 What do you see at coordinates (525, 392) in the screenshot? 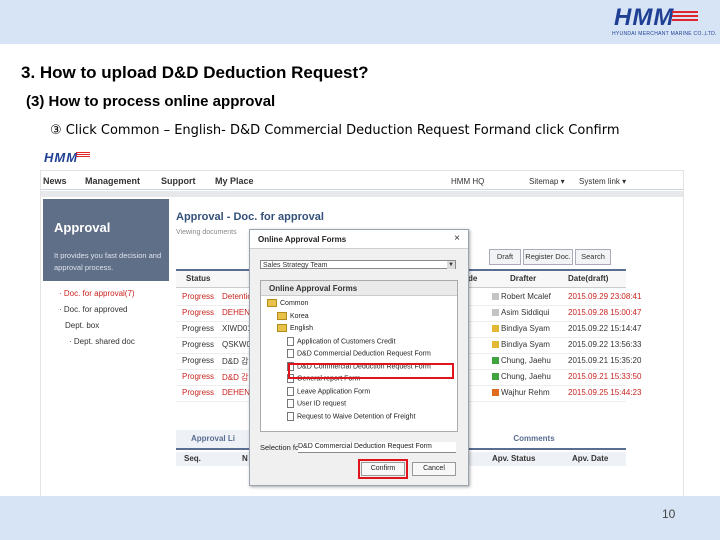
I see `row-drafter-name: Wajhur Rehm` at bounding box center [525, 392].